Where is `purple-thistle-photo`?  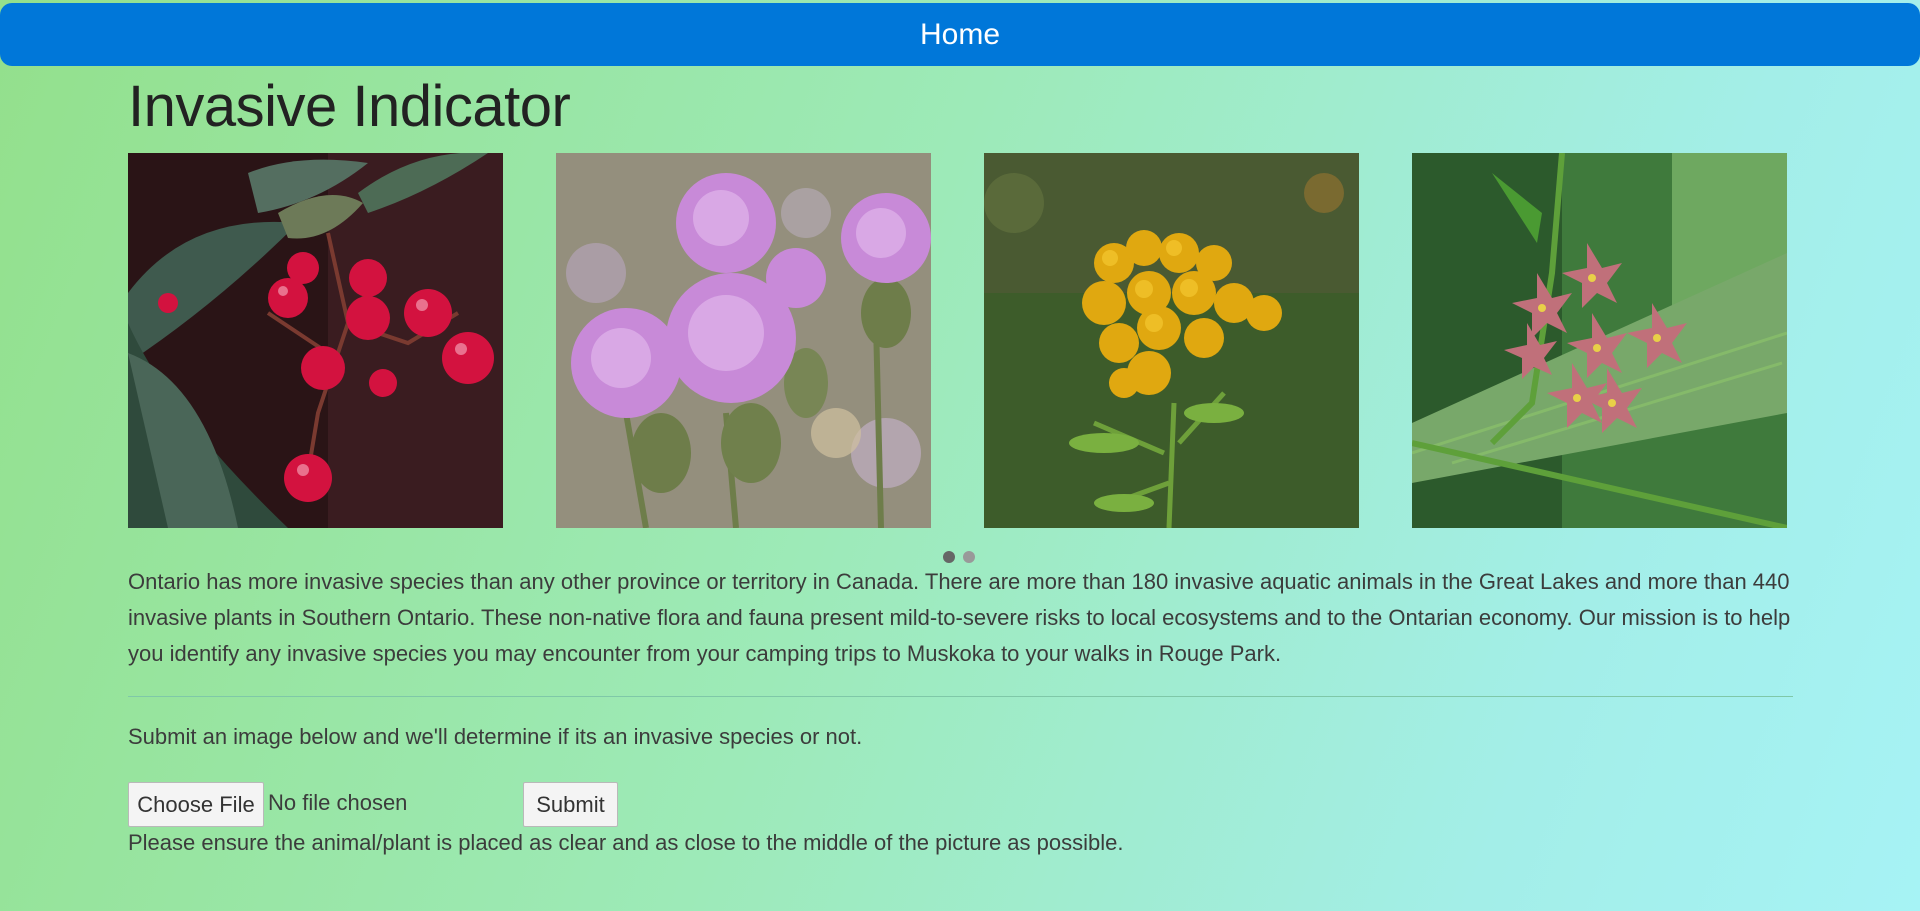 purple-thistle-photo is located at coordinates (743, 340).